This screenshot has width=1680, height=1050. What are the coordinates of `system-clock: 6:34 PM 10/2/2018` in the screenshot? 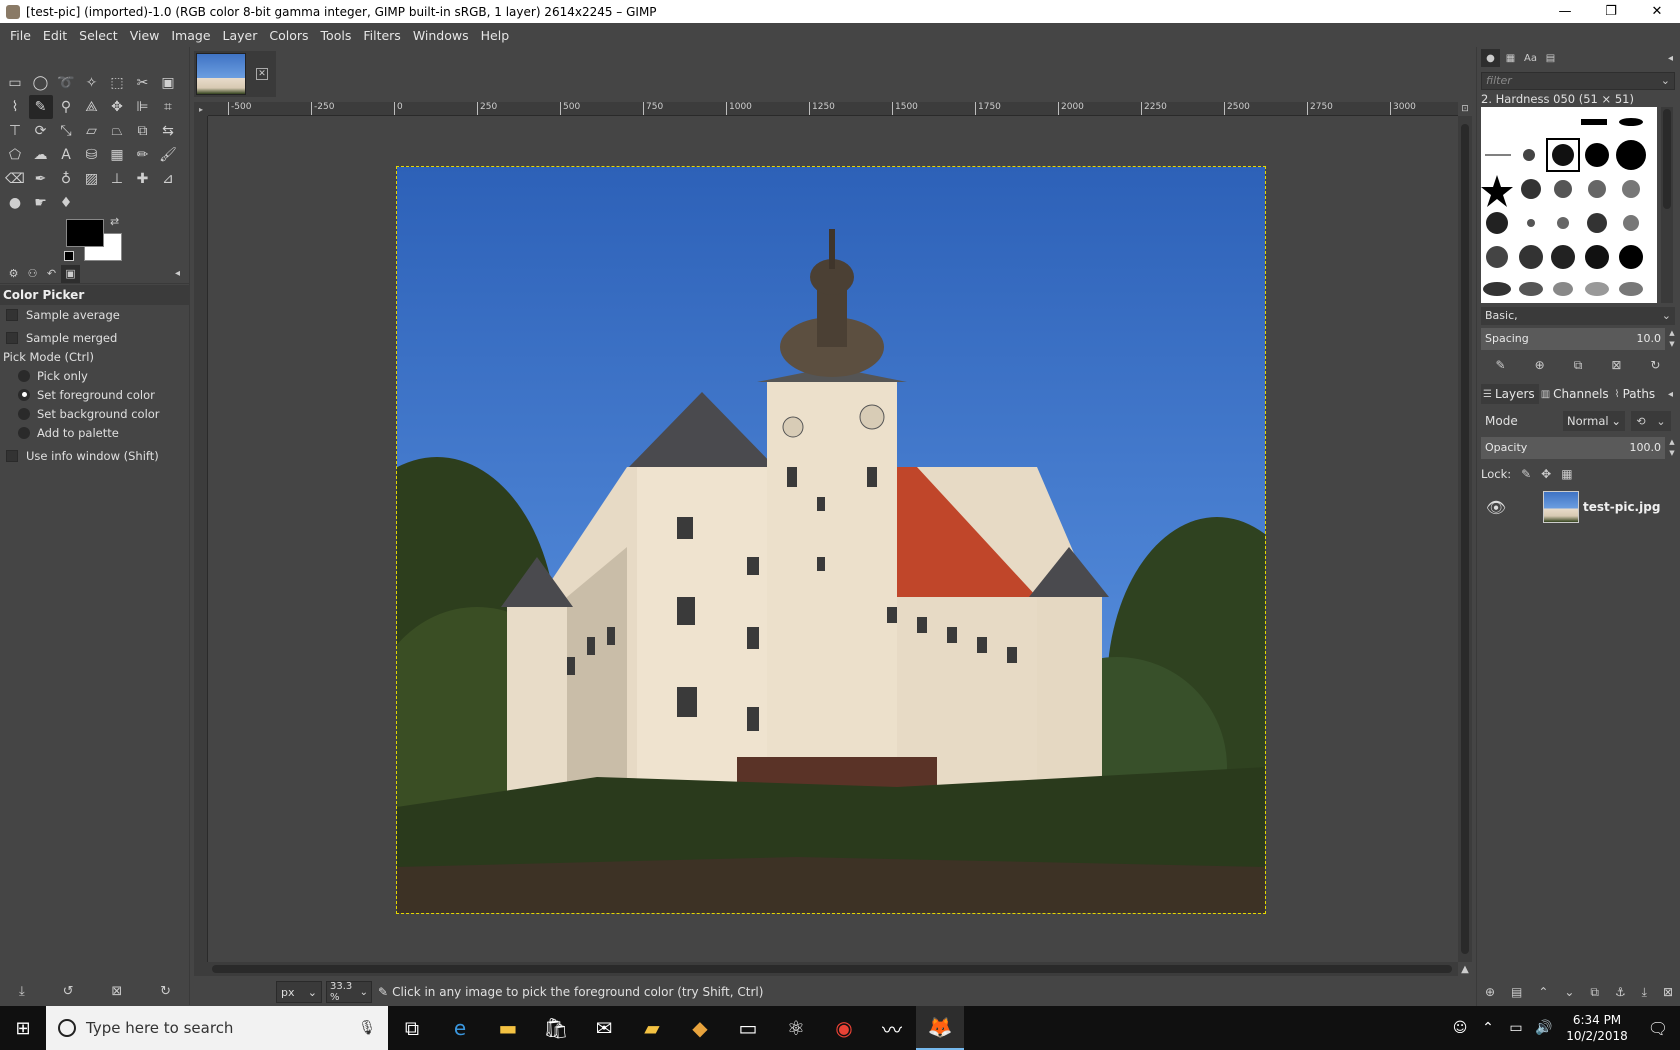 It's located at (1597, 1028).